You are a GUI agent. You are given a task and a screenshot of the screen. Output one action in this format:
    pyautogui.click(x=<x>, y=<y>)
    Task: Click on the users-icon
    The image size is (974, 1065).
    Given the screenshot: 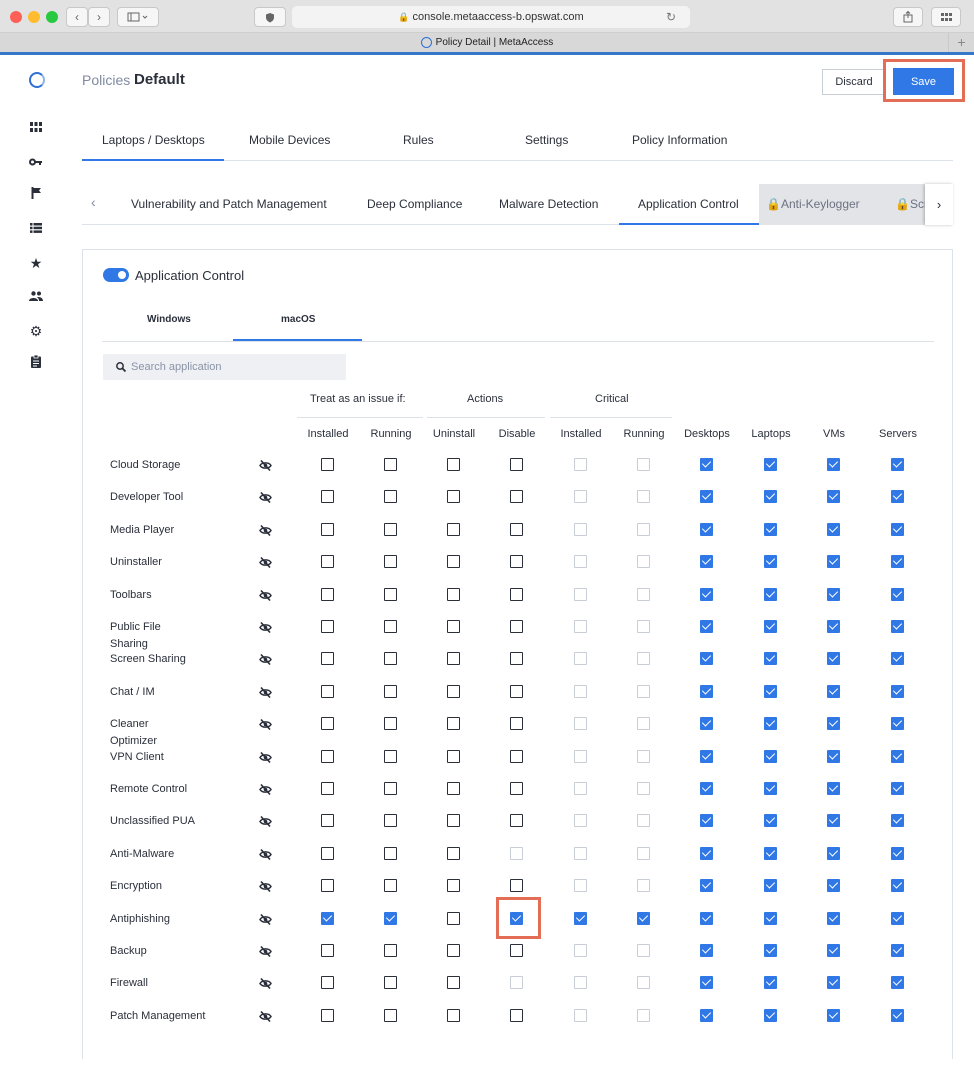 What is the action you would take?
    pyautogui.click(x=36, y=297)
    